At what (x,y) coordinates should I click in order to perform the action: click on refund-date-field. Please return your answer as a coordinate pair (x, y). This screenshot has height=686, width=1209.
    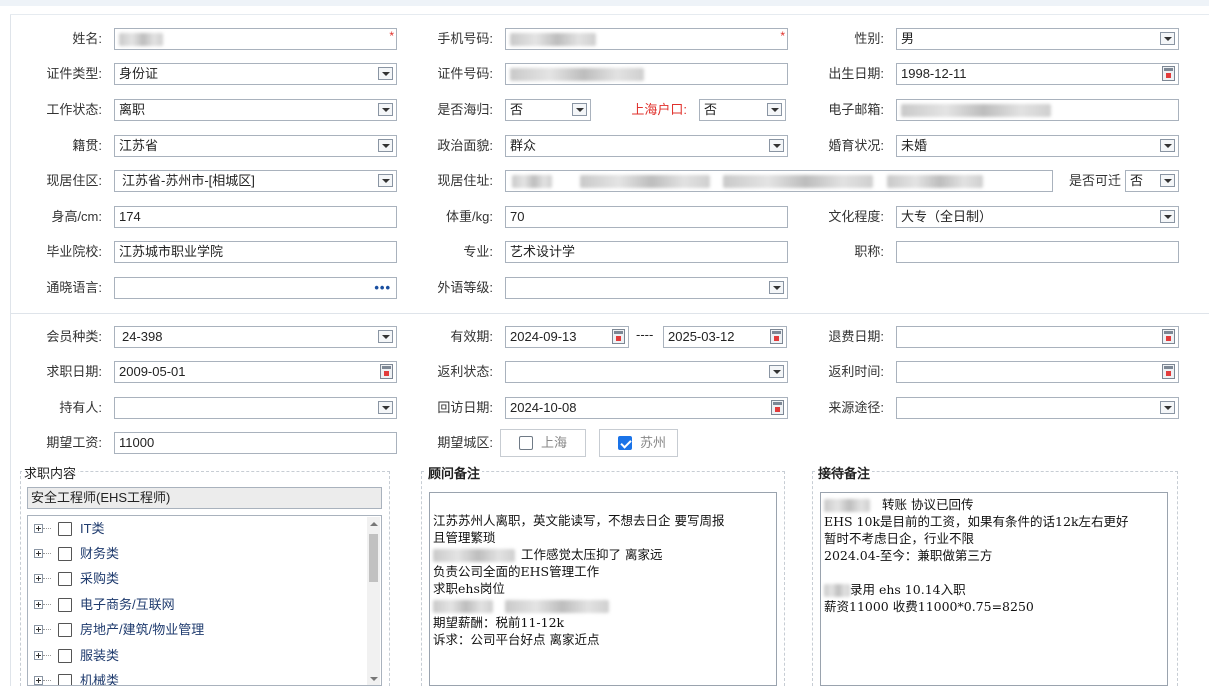
    Looking at the image, I should click on (1037, 337).